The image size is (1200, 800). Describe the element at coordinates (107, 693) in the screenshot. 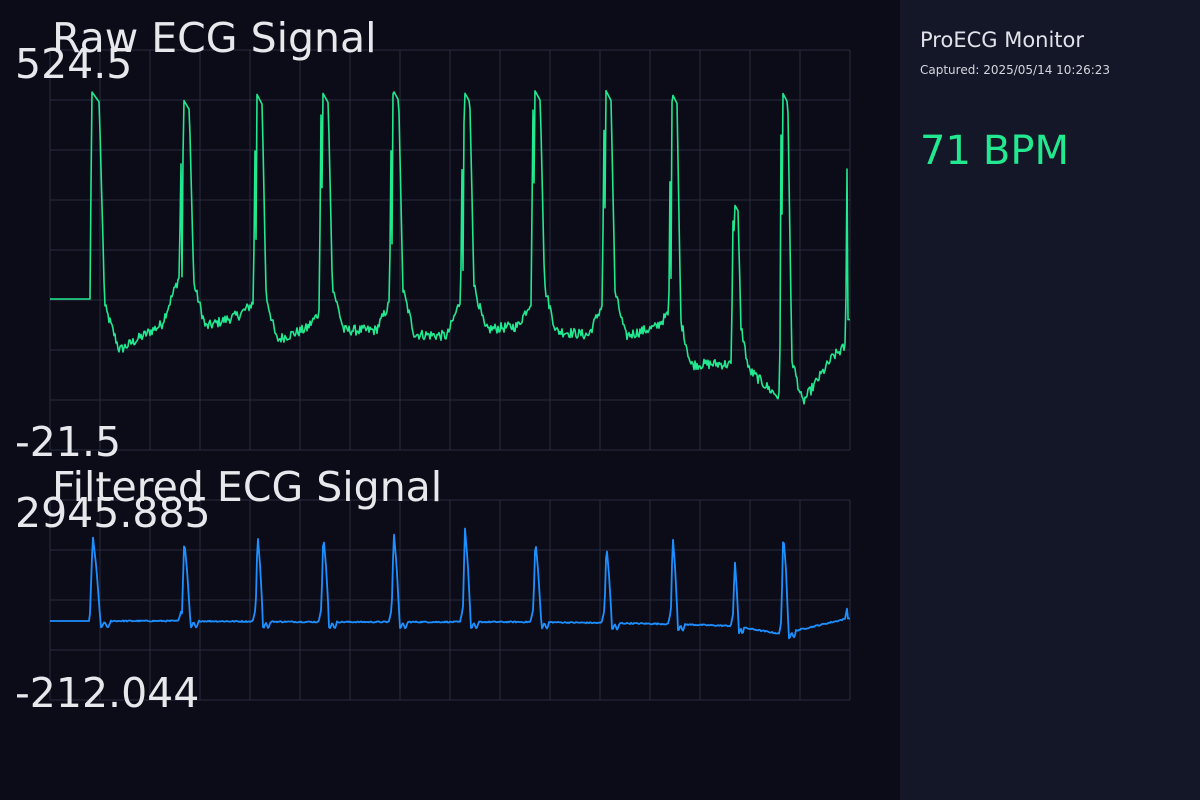

I see `filtered-ymin-label: -212.044` at that location.